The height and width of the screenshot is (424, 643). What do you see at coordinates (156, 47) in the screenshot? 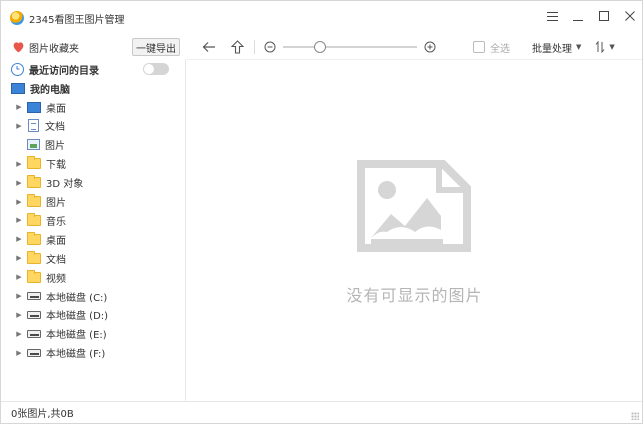
I see `export-button: 一键导出` at bounding box center [156, 47].